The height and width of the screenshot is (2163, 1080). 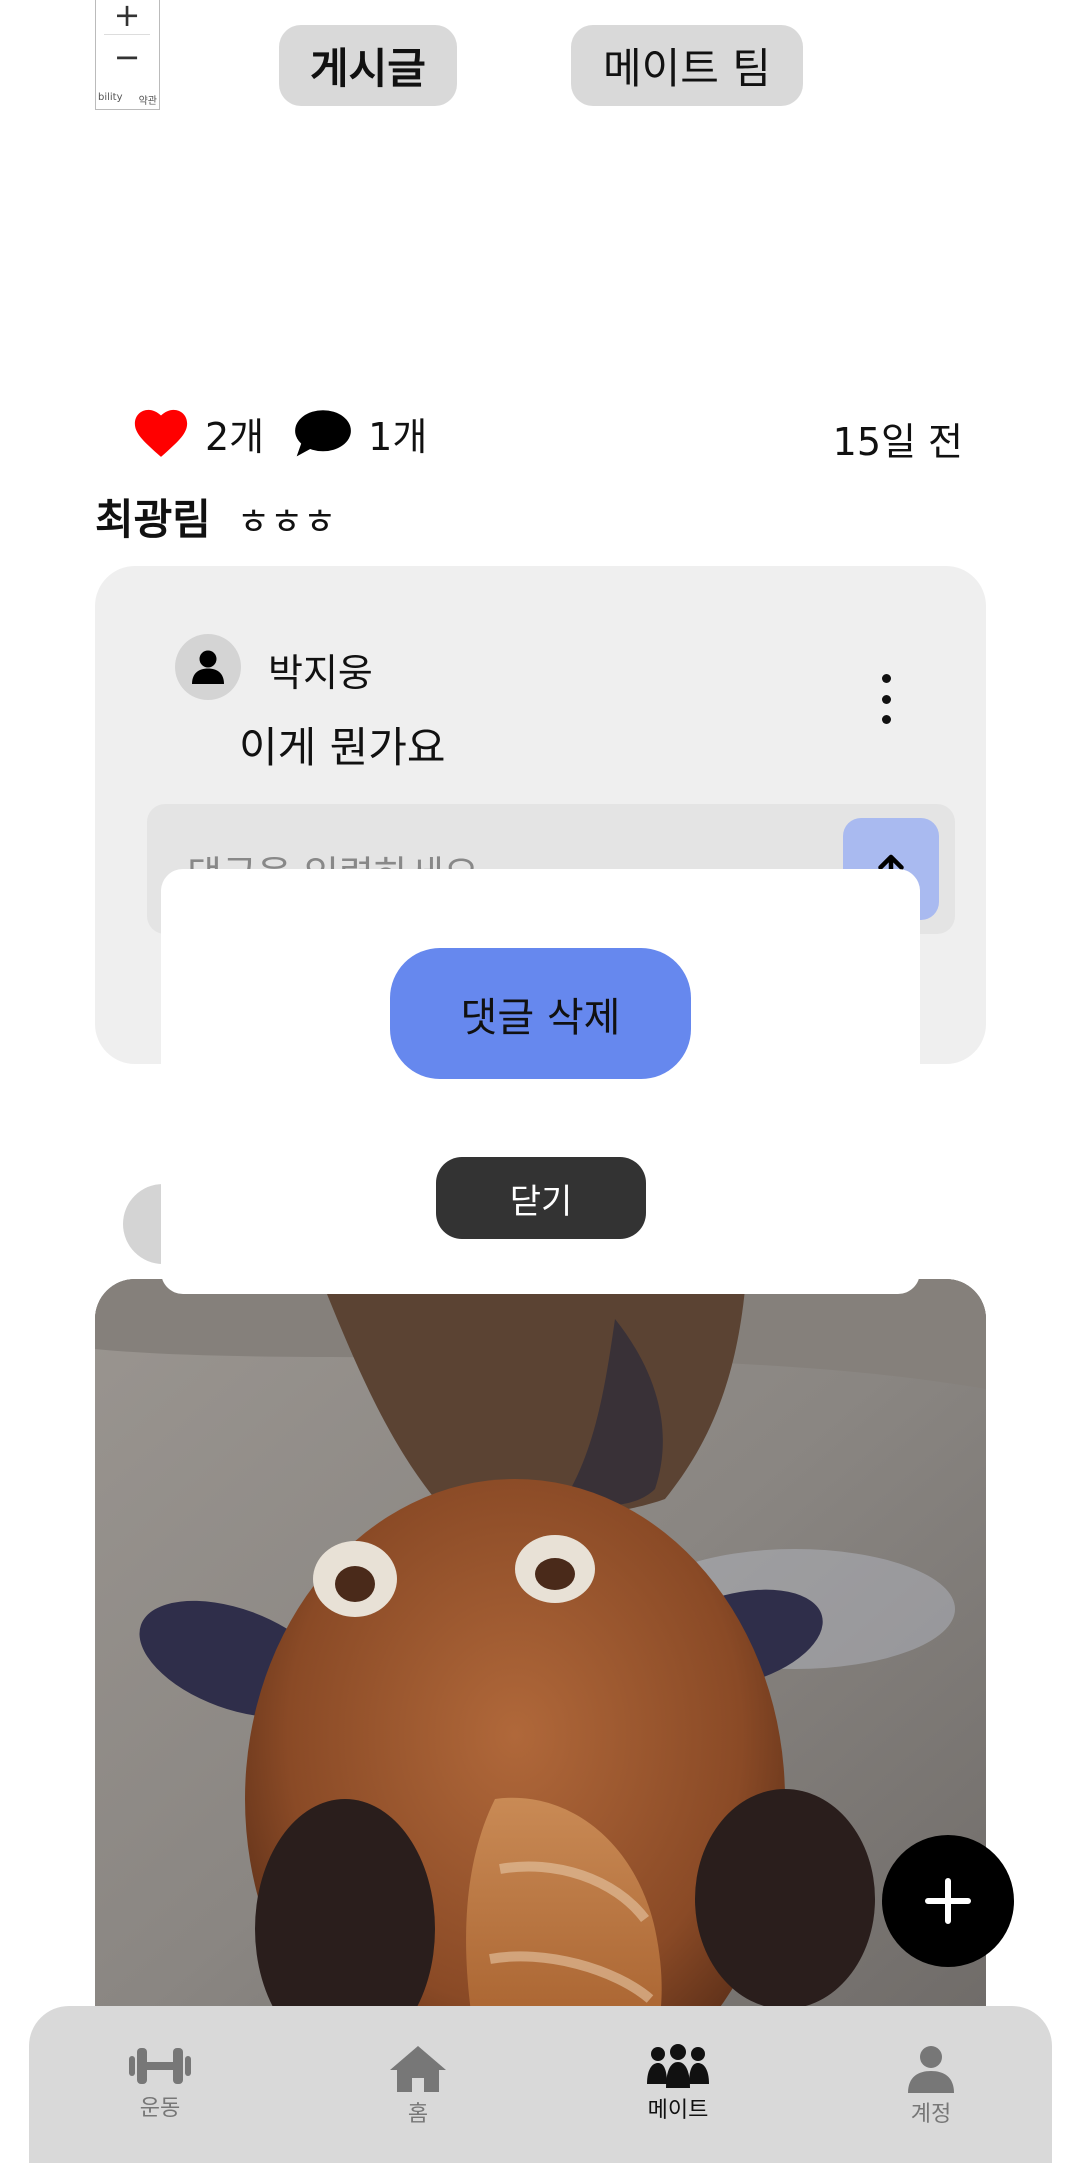 What do you see at coordinates (548, 434) in the screenshot?
I see `post-meta: 2개 1개 15일 전` at bounding box center [548, 434].